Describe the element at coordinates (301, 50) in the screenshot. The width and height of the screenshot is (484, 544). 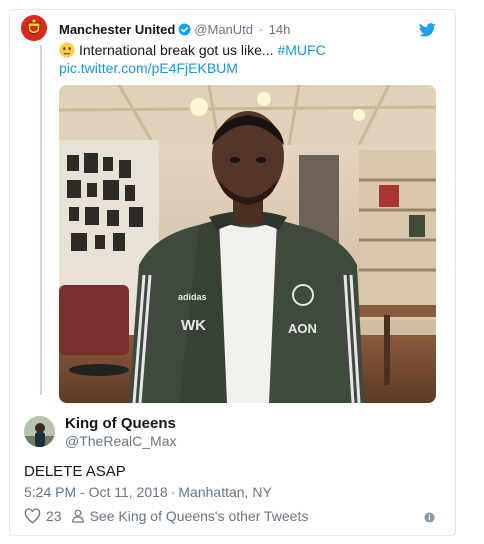
I see `hashtag-link: #MUFC` at that location.